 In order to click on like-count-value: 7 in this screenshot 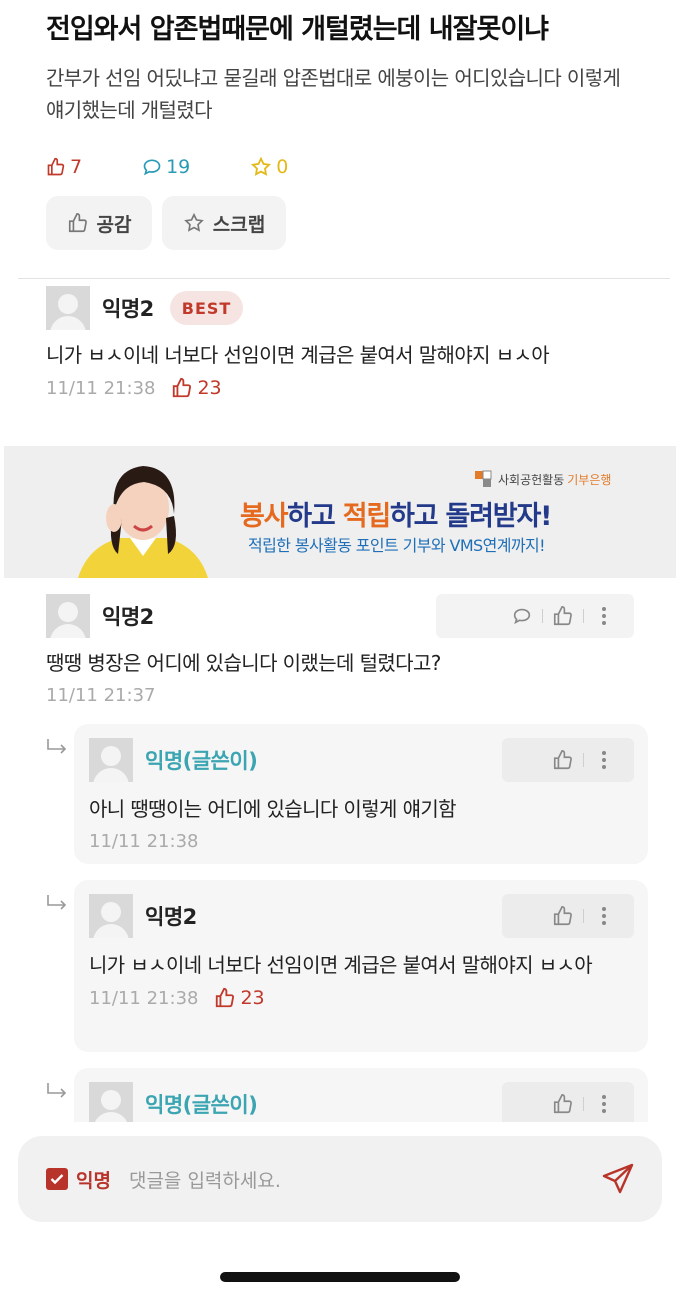, I will do `click(76, 167)`.